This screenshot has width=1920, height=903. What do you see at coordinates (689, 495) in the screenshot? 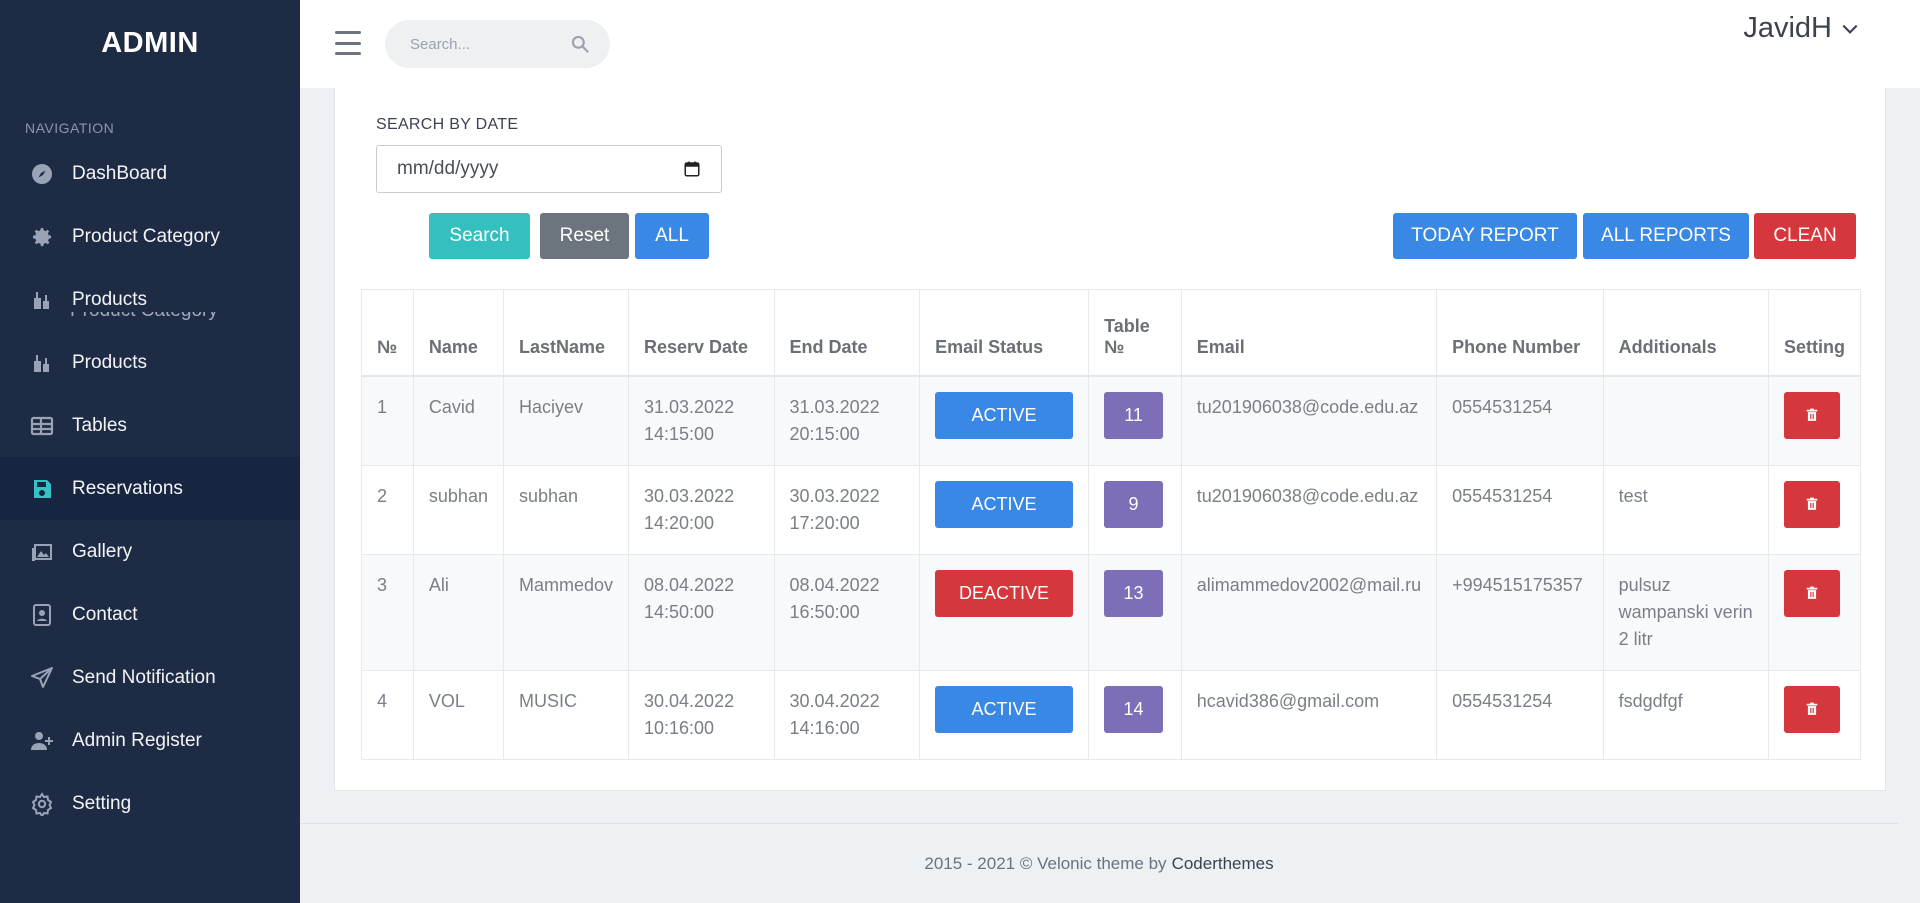
I see `reserv-date: 30.03.2022` at bounding box center [689, 495].